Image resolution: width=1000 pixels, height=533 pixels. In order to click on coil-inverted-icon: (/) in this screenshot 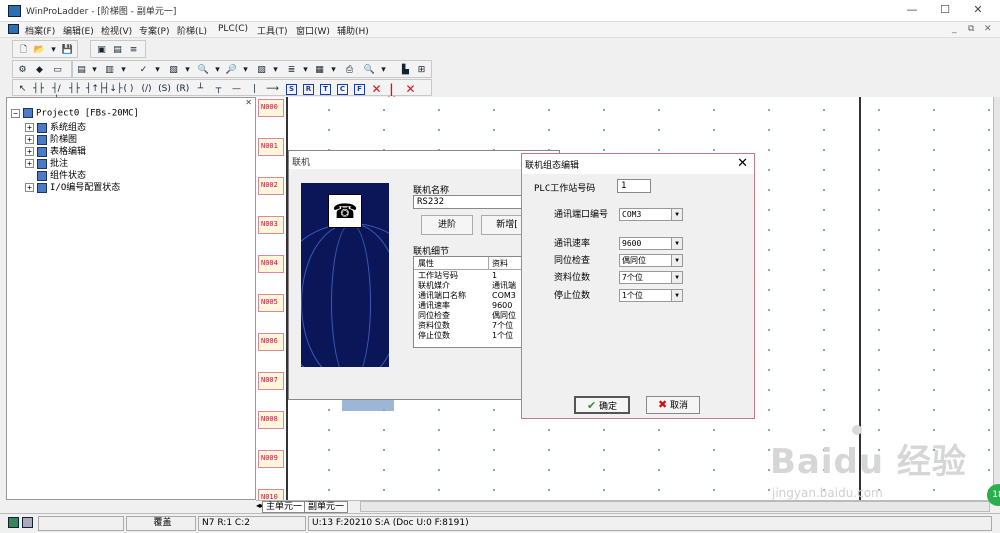, I will do `click(146, 89)`.